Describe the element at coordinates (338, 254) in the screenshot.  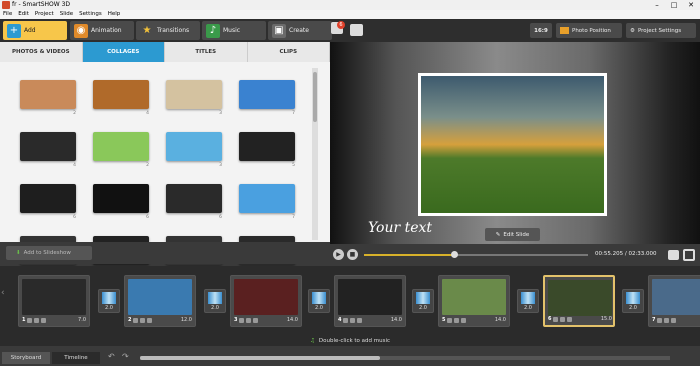
I see `play-icon: ▶` at that location.